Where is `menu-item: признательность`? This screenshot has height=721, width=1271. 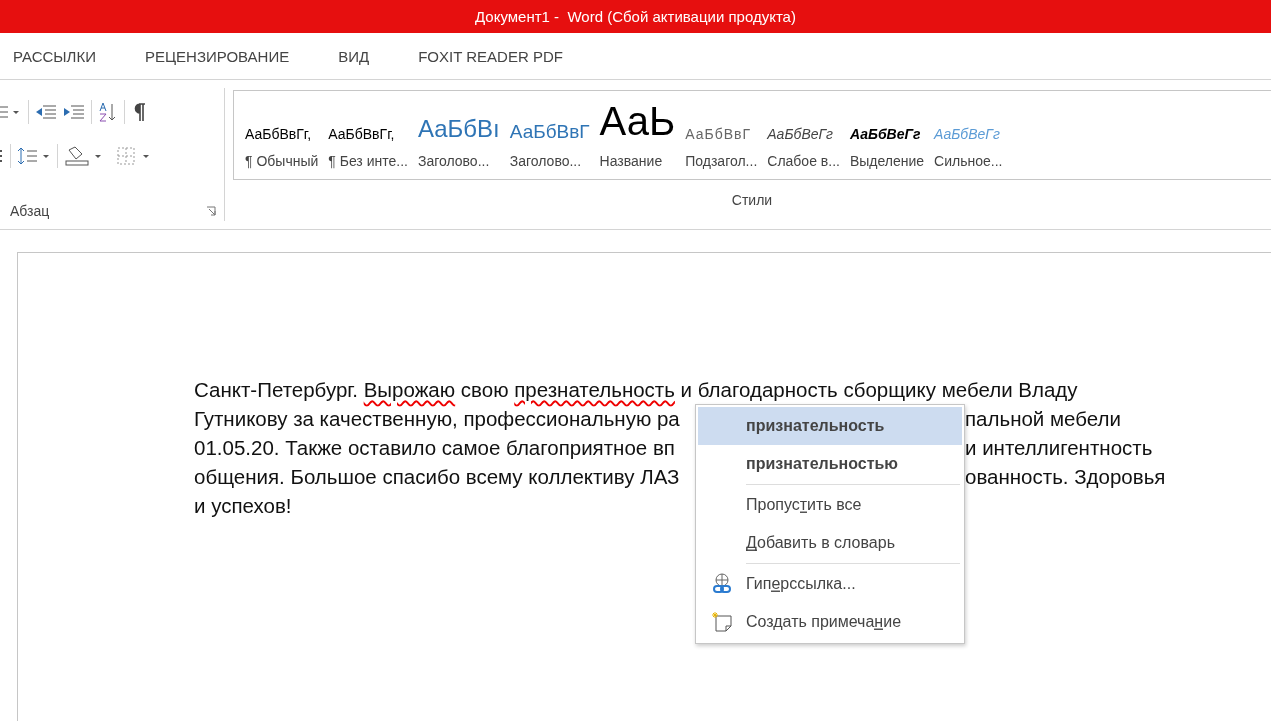
menu-item: признательность is located at coordinates (830, 426).